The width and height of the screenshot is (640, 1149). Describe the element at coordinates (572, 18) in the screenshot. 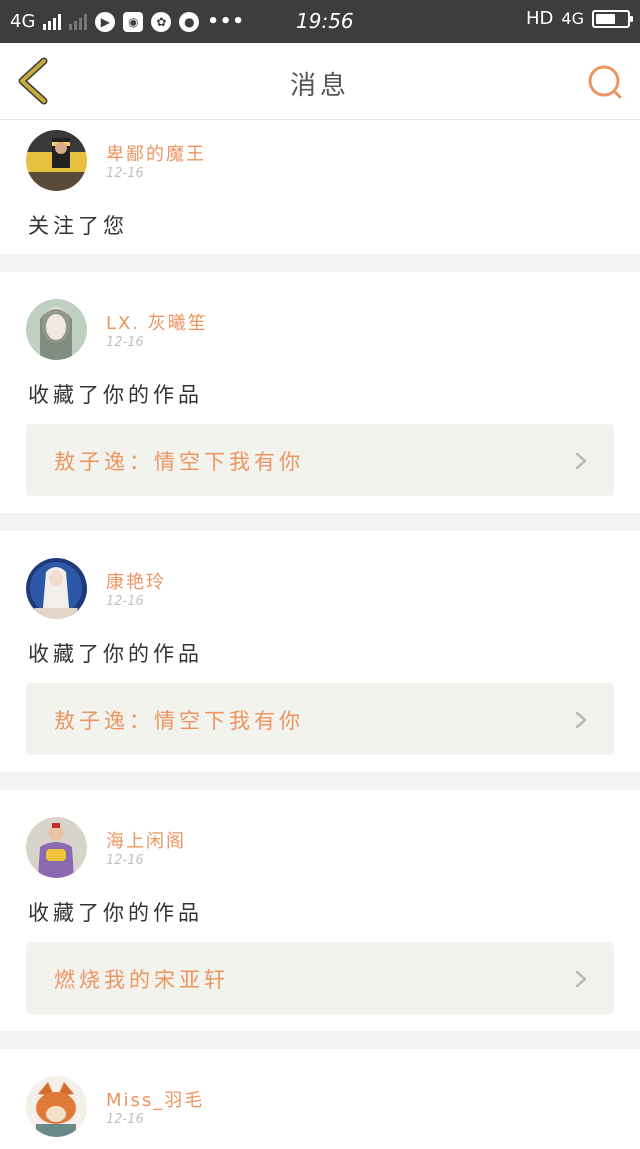

I see `network-type-2: 4G` at that location.